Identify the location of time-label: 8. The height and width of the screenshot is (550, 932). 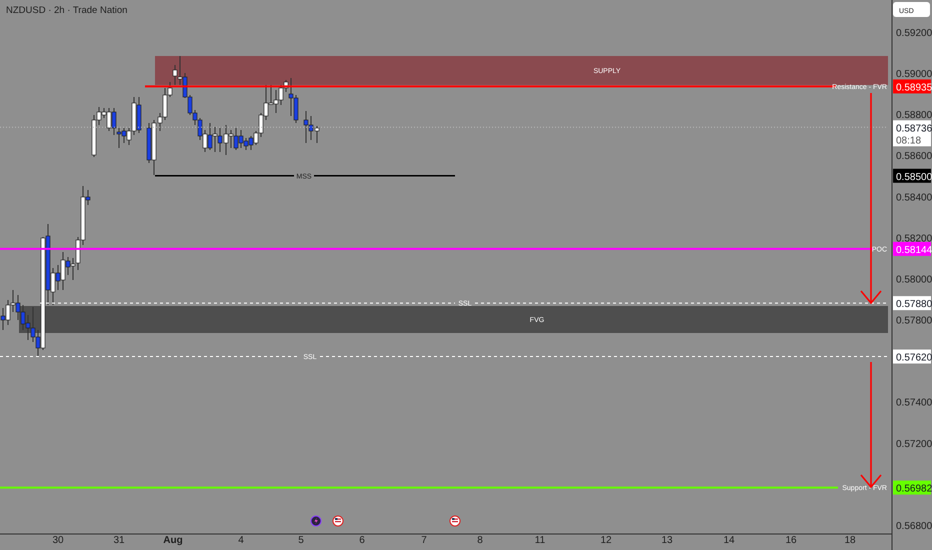
(480, 540).